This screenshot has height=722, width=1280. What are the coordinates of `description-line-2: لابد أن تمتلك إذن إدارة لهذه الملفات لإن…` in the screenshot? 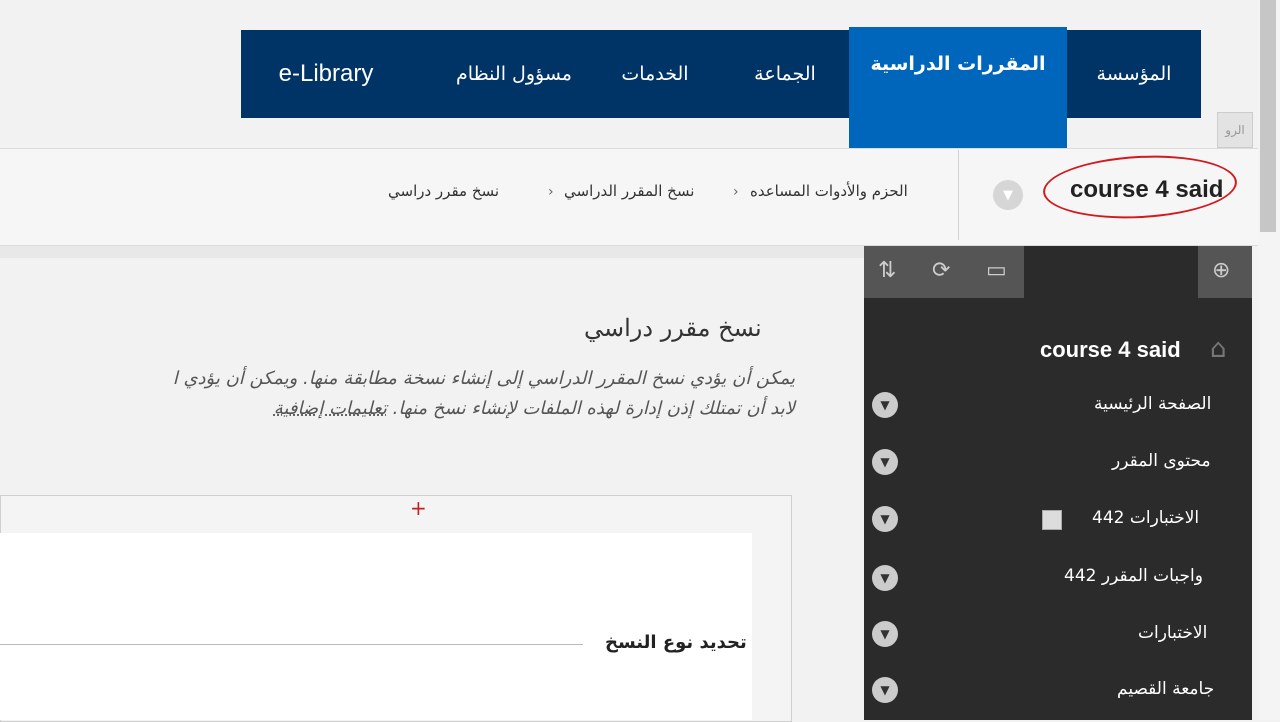 It's located at (534, 408).